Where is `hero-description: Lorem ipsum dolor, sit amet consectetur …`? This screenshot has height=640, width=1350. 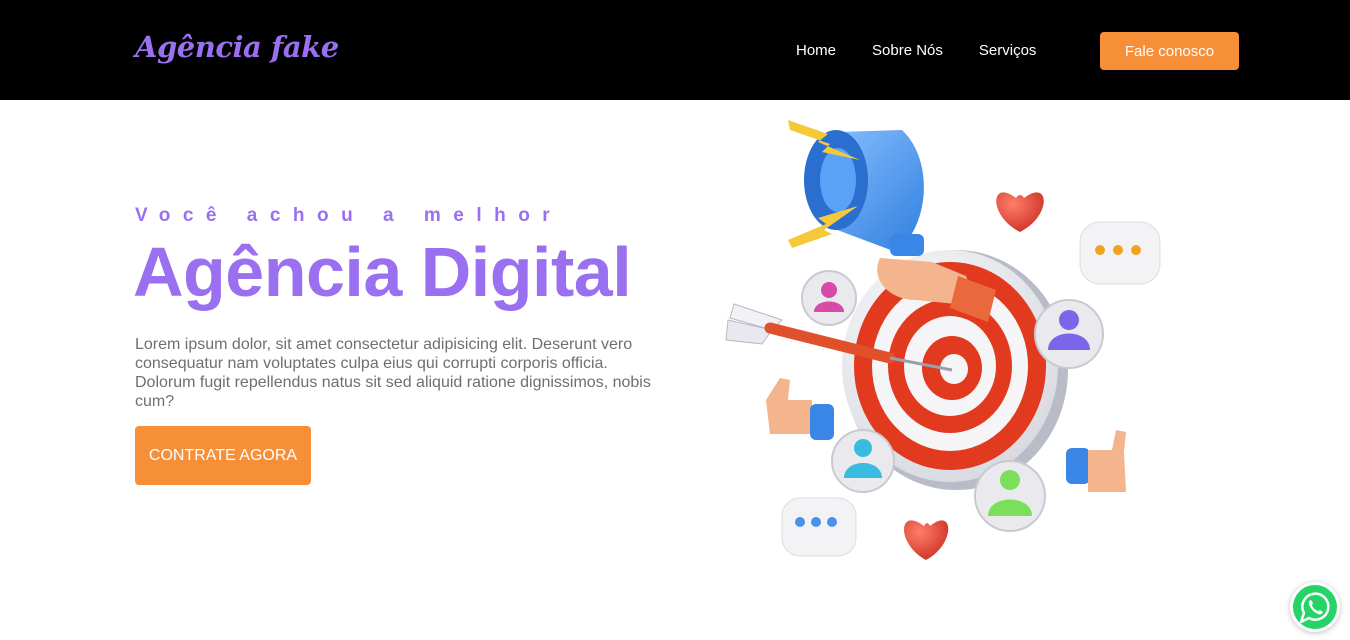 hero-description: Lorem ipsum dolor, sit amet consectetur … is located at coordinates (393, 373).